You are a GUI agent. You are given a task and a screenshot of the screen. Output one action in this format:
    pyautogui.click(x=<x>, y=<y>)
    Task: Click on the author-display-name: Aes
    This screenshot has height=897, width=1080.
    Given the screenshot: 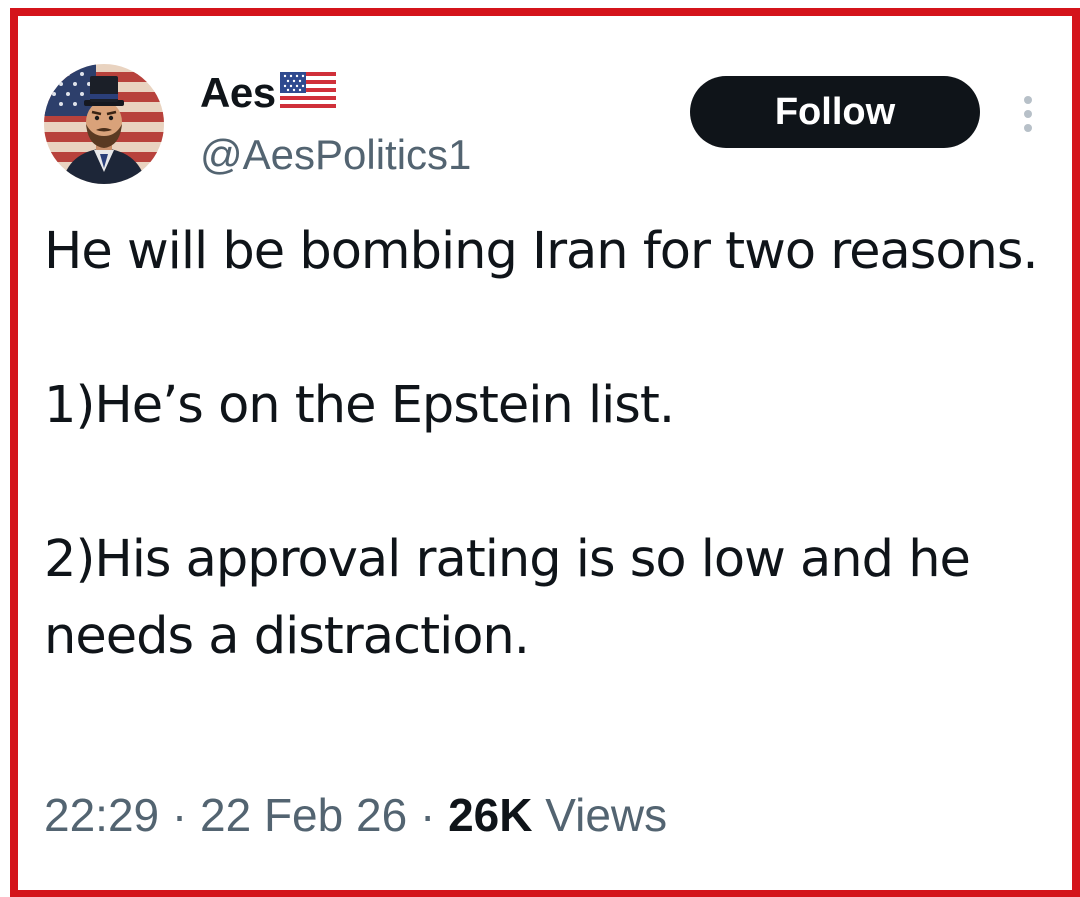 What is the action you would take?
    pyautogui.click(x=268, y=92)
    